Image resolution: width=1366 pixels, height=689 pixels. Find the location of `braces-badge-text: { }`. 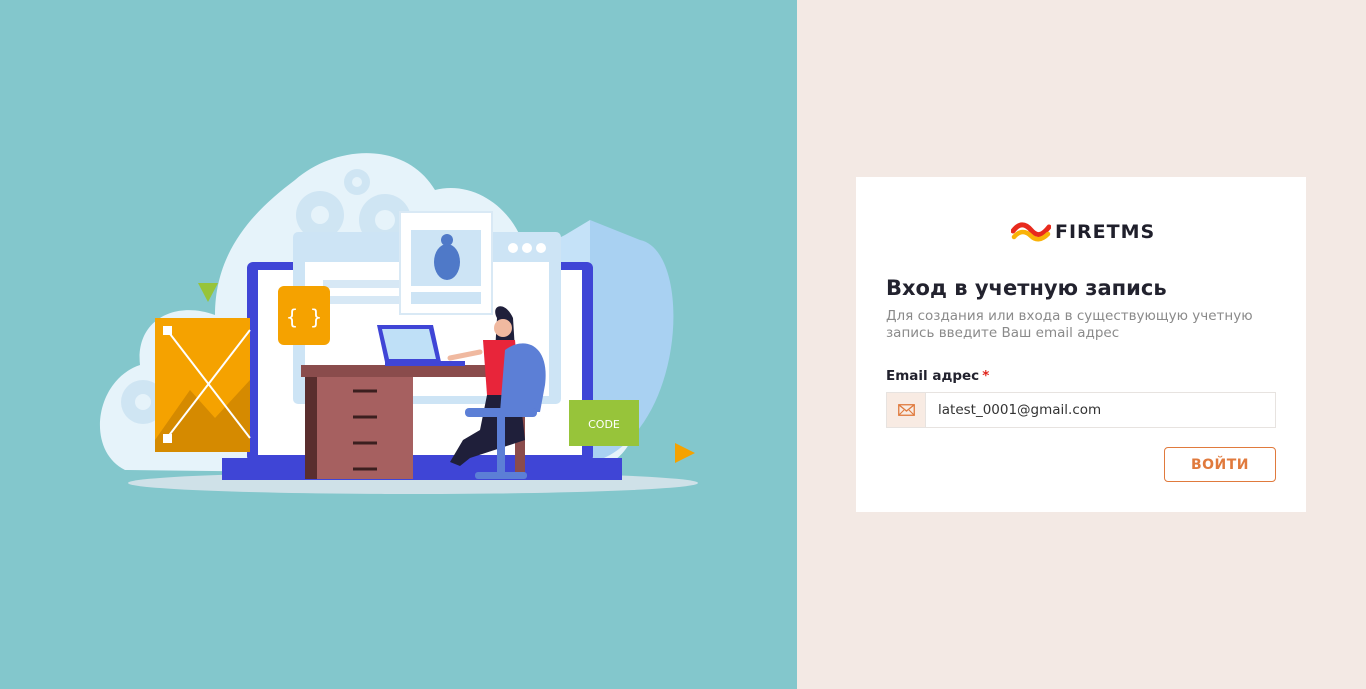

braces-badge-text: { } is located at coordinates (304, 317).